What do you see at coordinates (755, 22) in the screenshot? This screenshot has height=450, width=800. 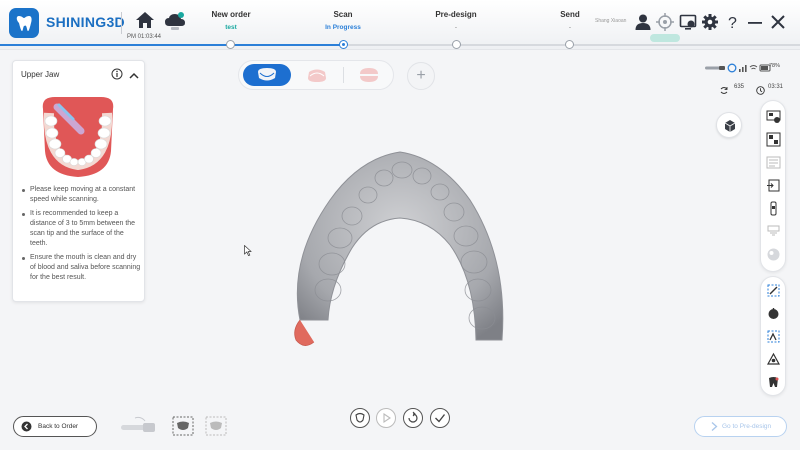 I see `minimize-icon` at bounding box center [755, 22].